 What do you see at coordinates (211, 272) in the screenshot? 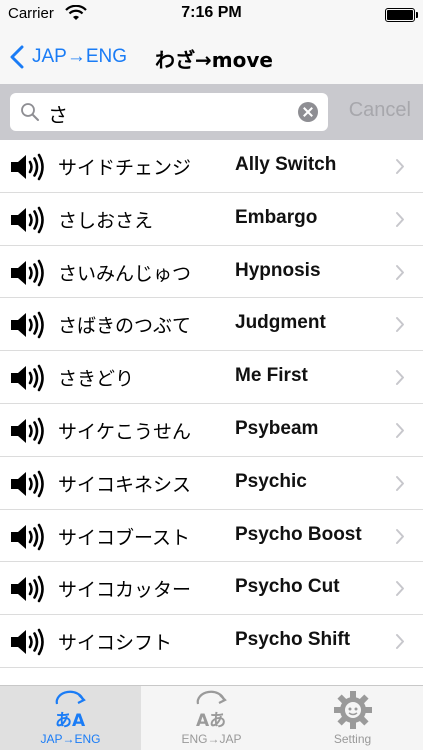
I see `list-item: さいみんじゅつ Hypnosis` at bounding box center [211, 272].